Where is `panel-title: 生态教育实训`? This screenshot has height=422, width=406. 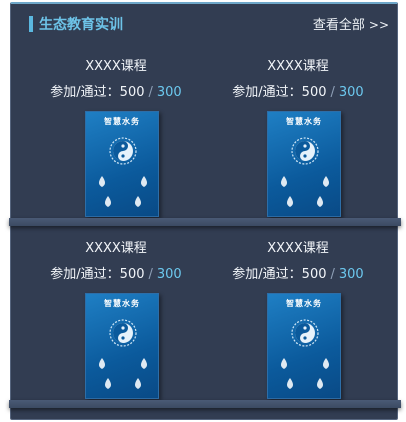 panel-title: 生态教育实训 is located at coordinates (81, 25).